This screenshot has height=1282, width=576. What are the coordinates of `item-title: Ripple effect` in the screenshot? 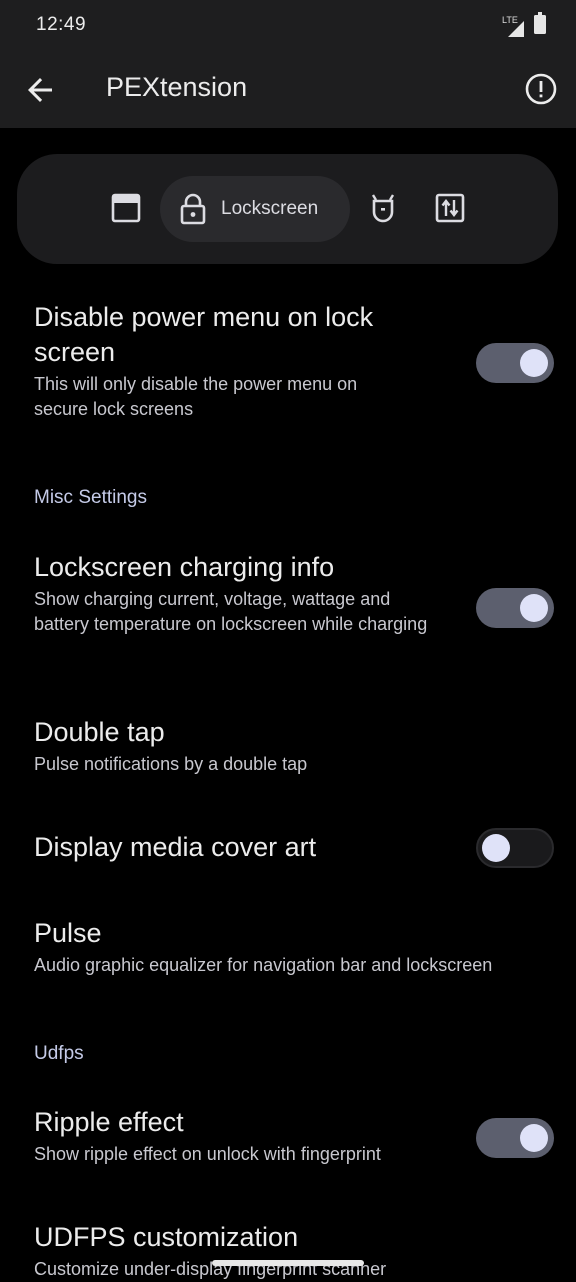 It's located at (109, 1122).